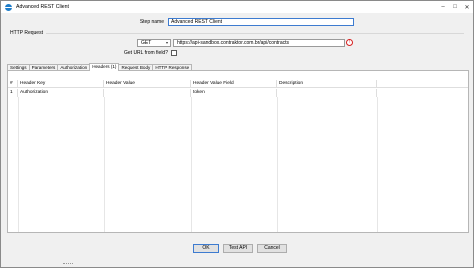  I want to click on maximize-icon: □, so click(455, 7).